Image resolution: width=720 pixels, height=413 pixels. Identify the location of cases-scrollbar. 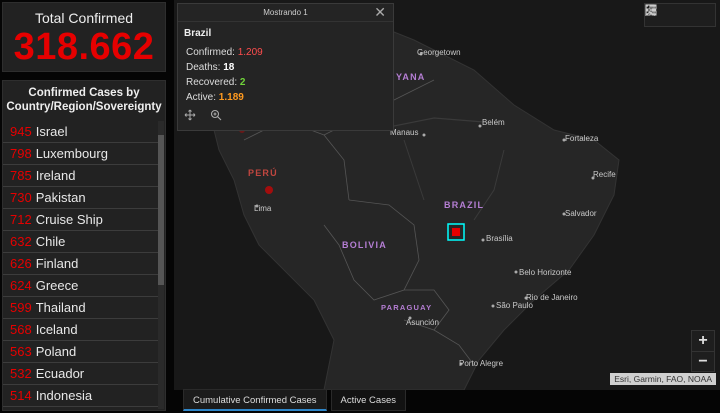
(161, 265).